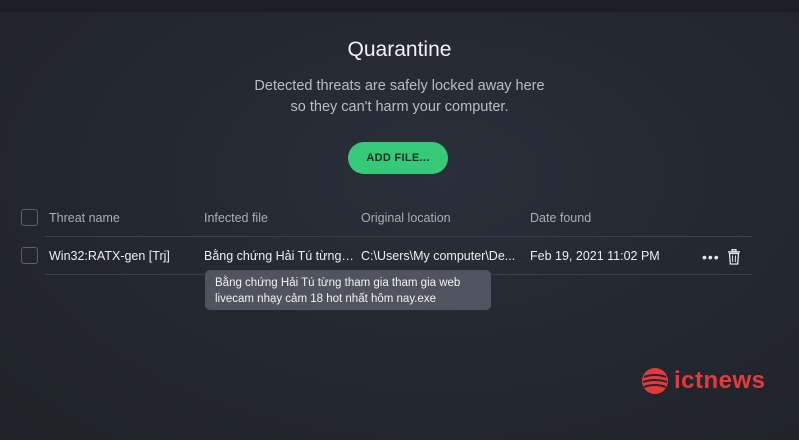  Describe the element at coordinates (399, 49) in the screenshot. I see `page-title: Quarantine` at that location.